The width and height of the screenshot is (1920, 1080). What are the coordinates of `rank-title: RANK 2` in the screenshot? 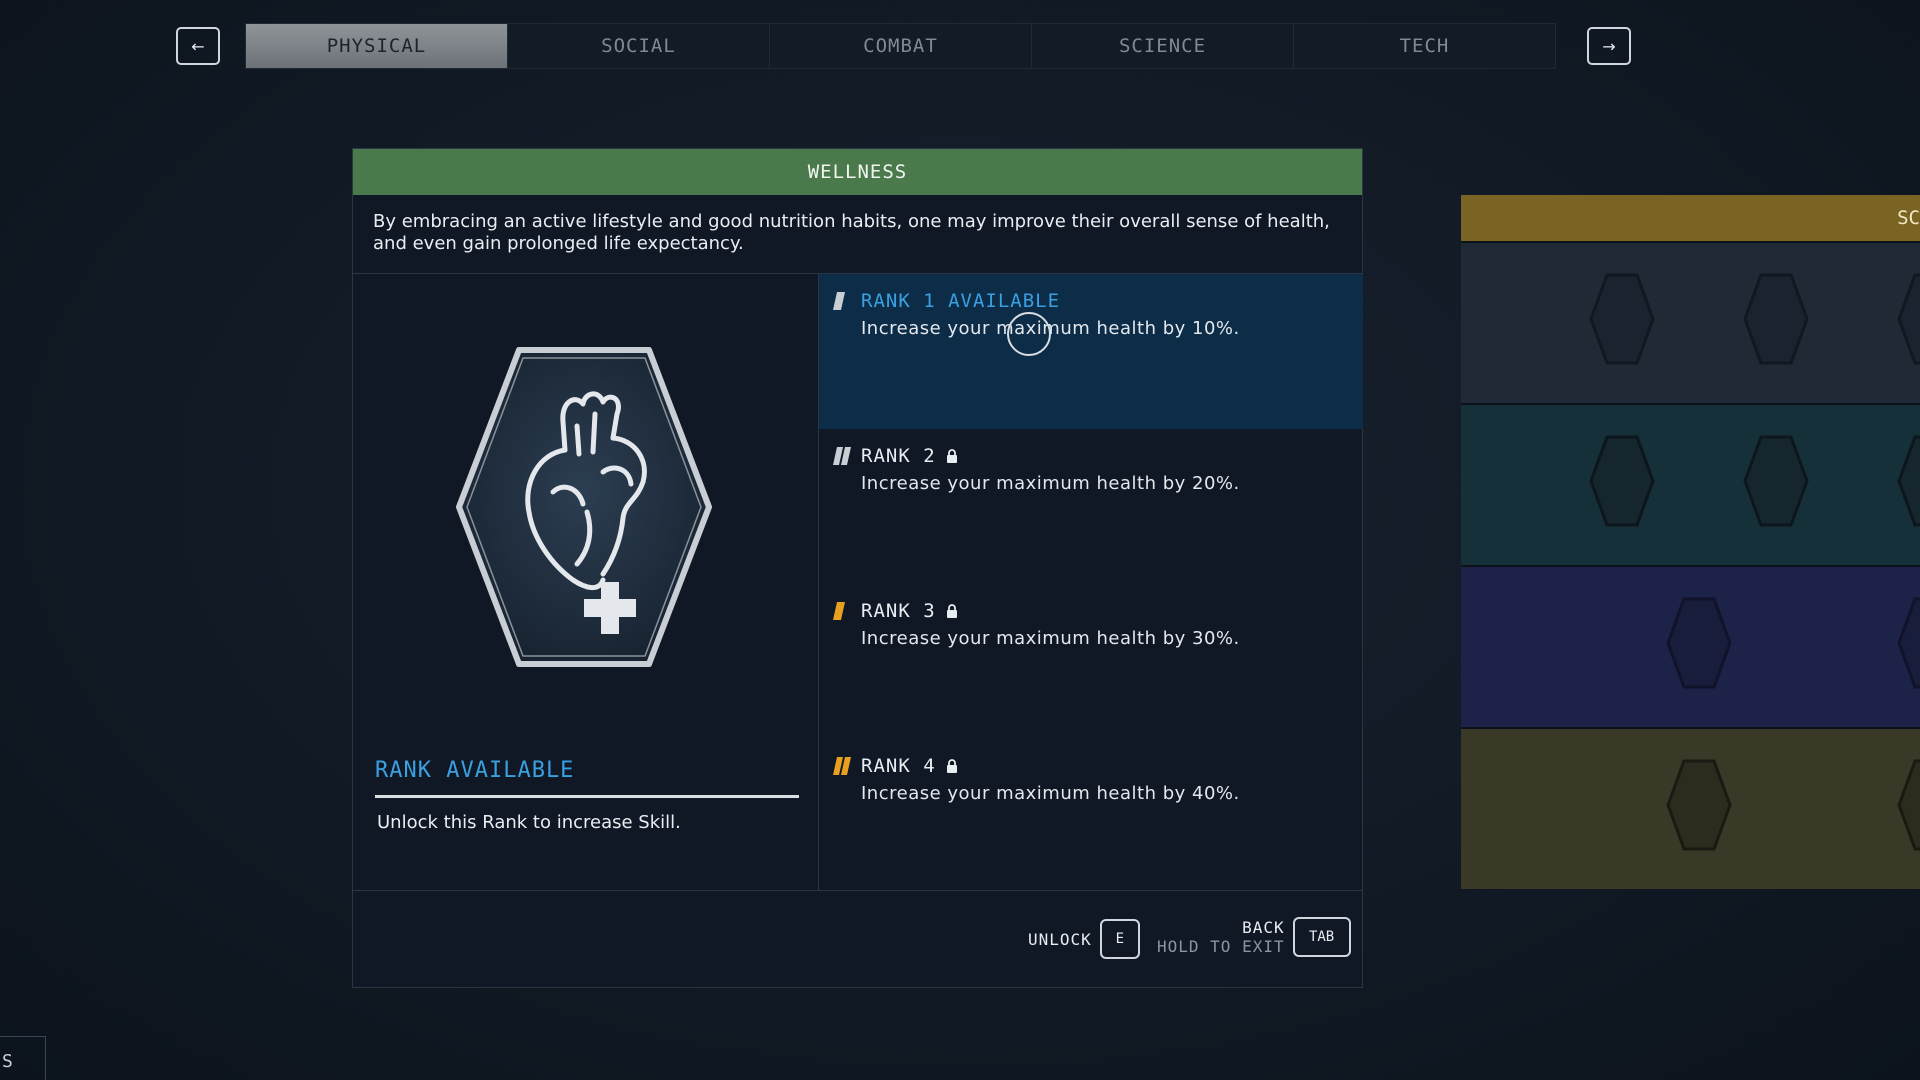 It's located at (909, 456).